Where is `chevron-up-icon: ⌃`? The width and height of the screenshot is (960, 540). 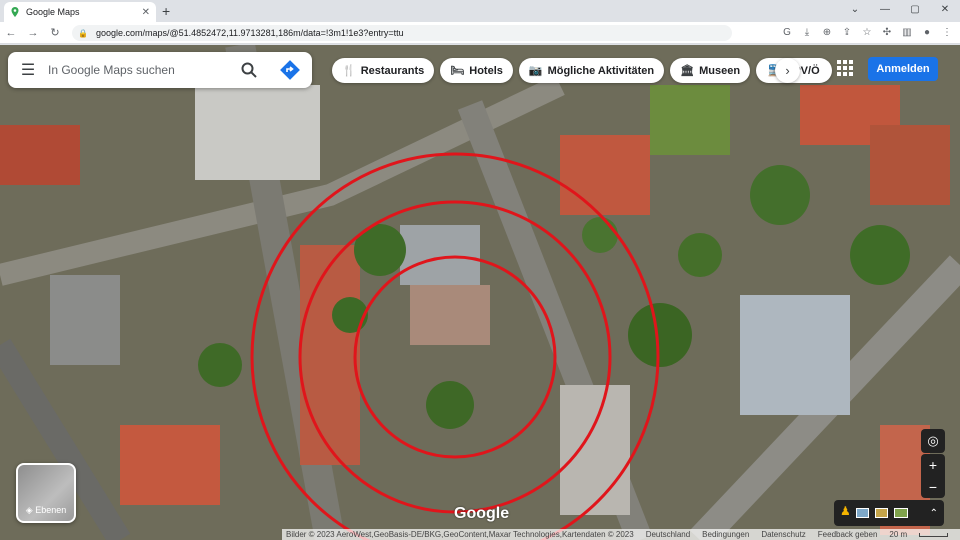
chevron-up-icon: ⌃ is located at coordinates (934, 513).